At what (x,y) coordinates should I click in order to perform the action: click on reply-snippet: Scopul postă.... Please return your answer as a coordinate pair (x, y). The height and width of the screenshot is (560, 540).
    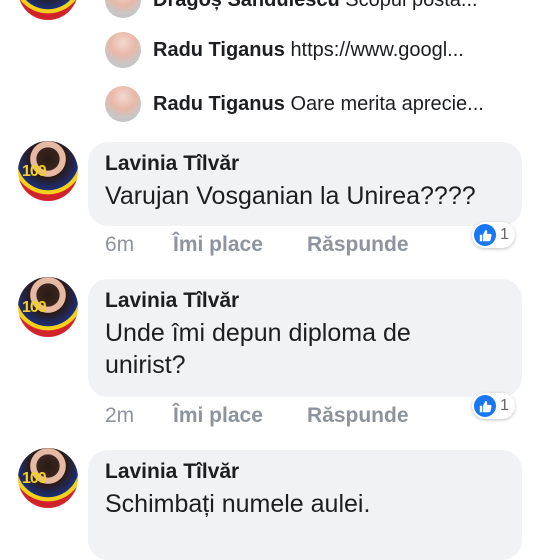
    Looking at the image, I should click on (411, 5).